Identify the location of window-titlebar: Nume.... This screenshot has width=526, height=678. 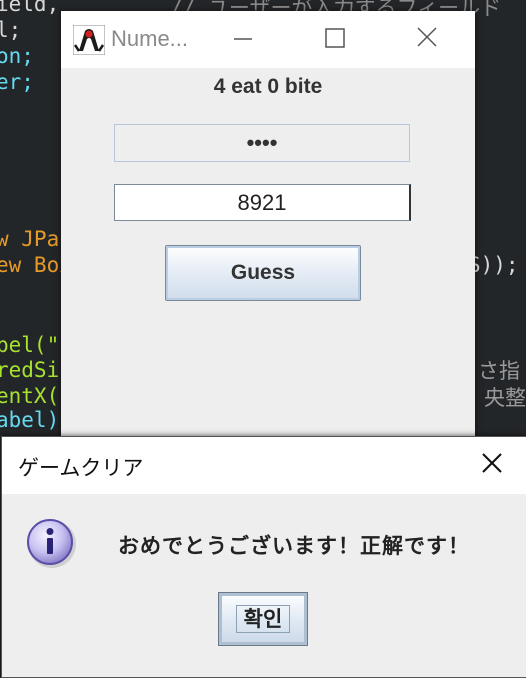
(268, 39).